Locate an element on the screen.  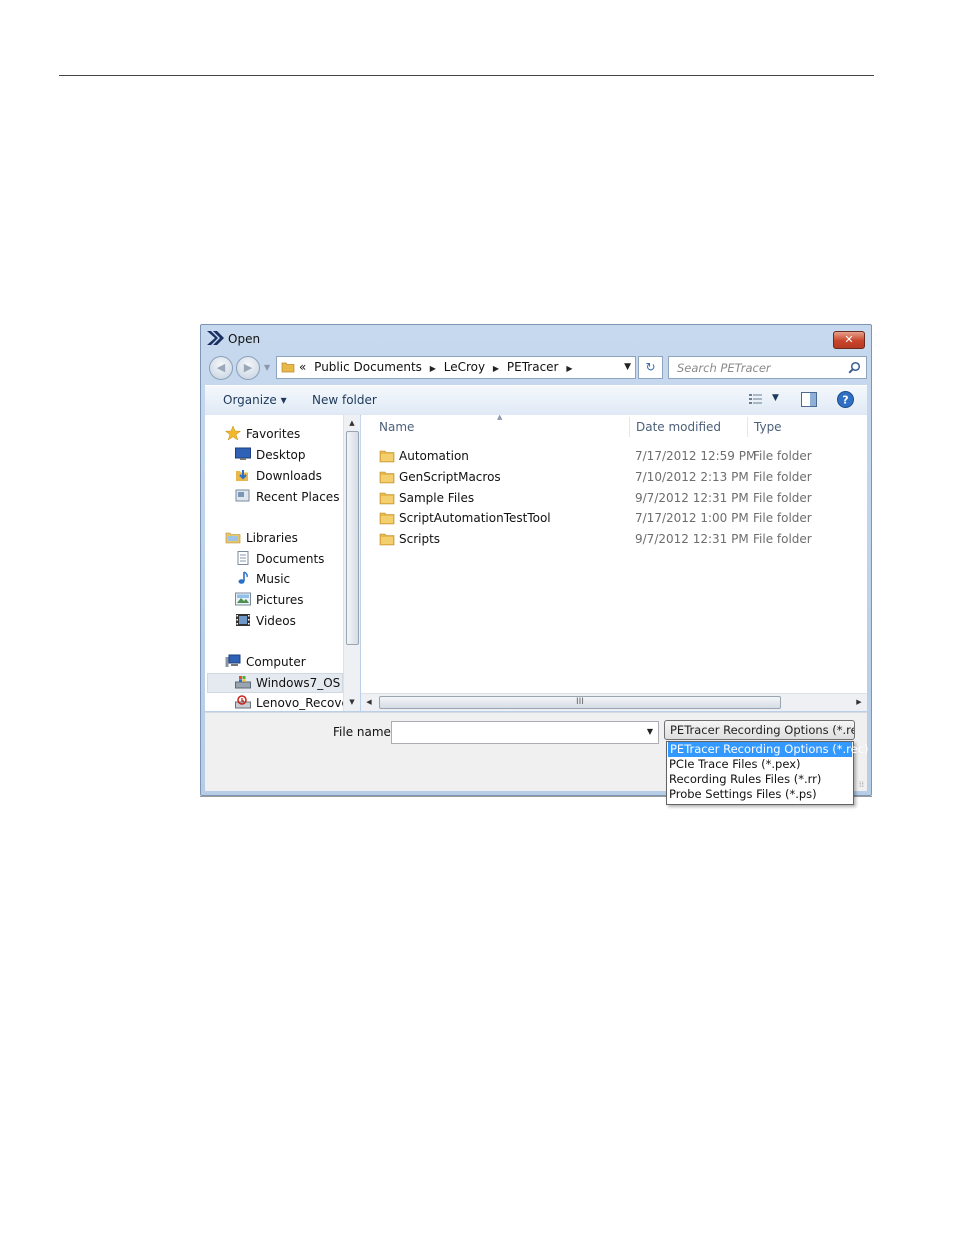
sidebar-item-computer: Computer is located at coordinates (265, 662).